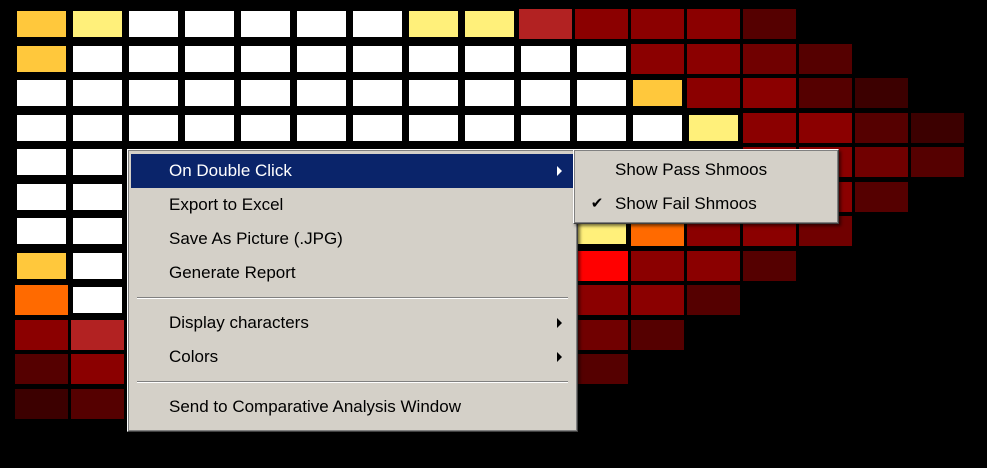 Image resolution: width=987 pixels, height=468 pixels. Describe the element at coordinates (352, 323) in the screenshot. I see `menu-item-display-characters: Display characters` at that location.